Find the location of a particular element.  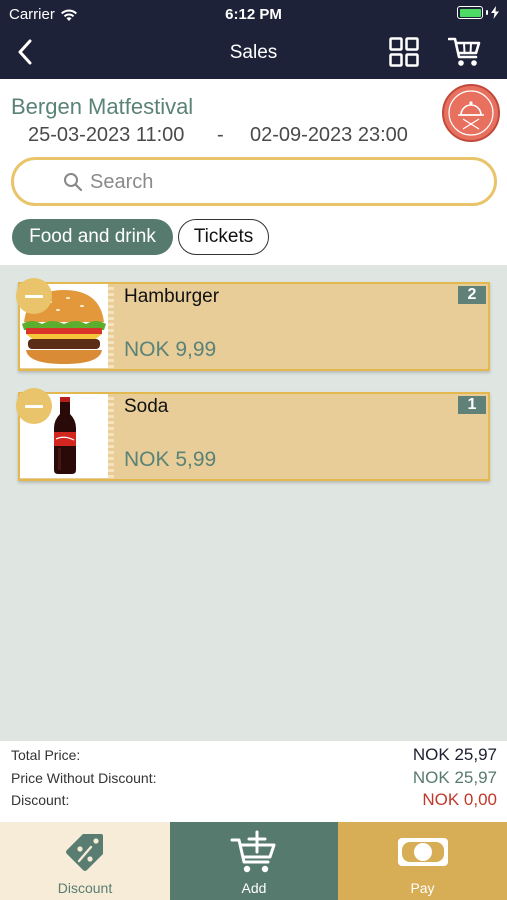

price-without-discount-label: Price Without Discount: is located at coordinates (84, 778).